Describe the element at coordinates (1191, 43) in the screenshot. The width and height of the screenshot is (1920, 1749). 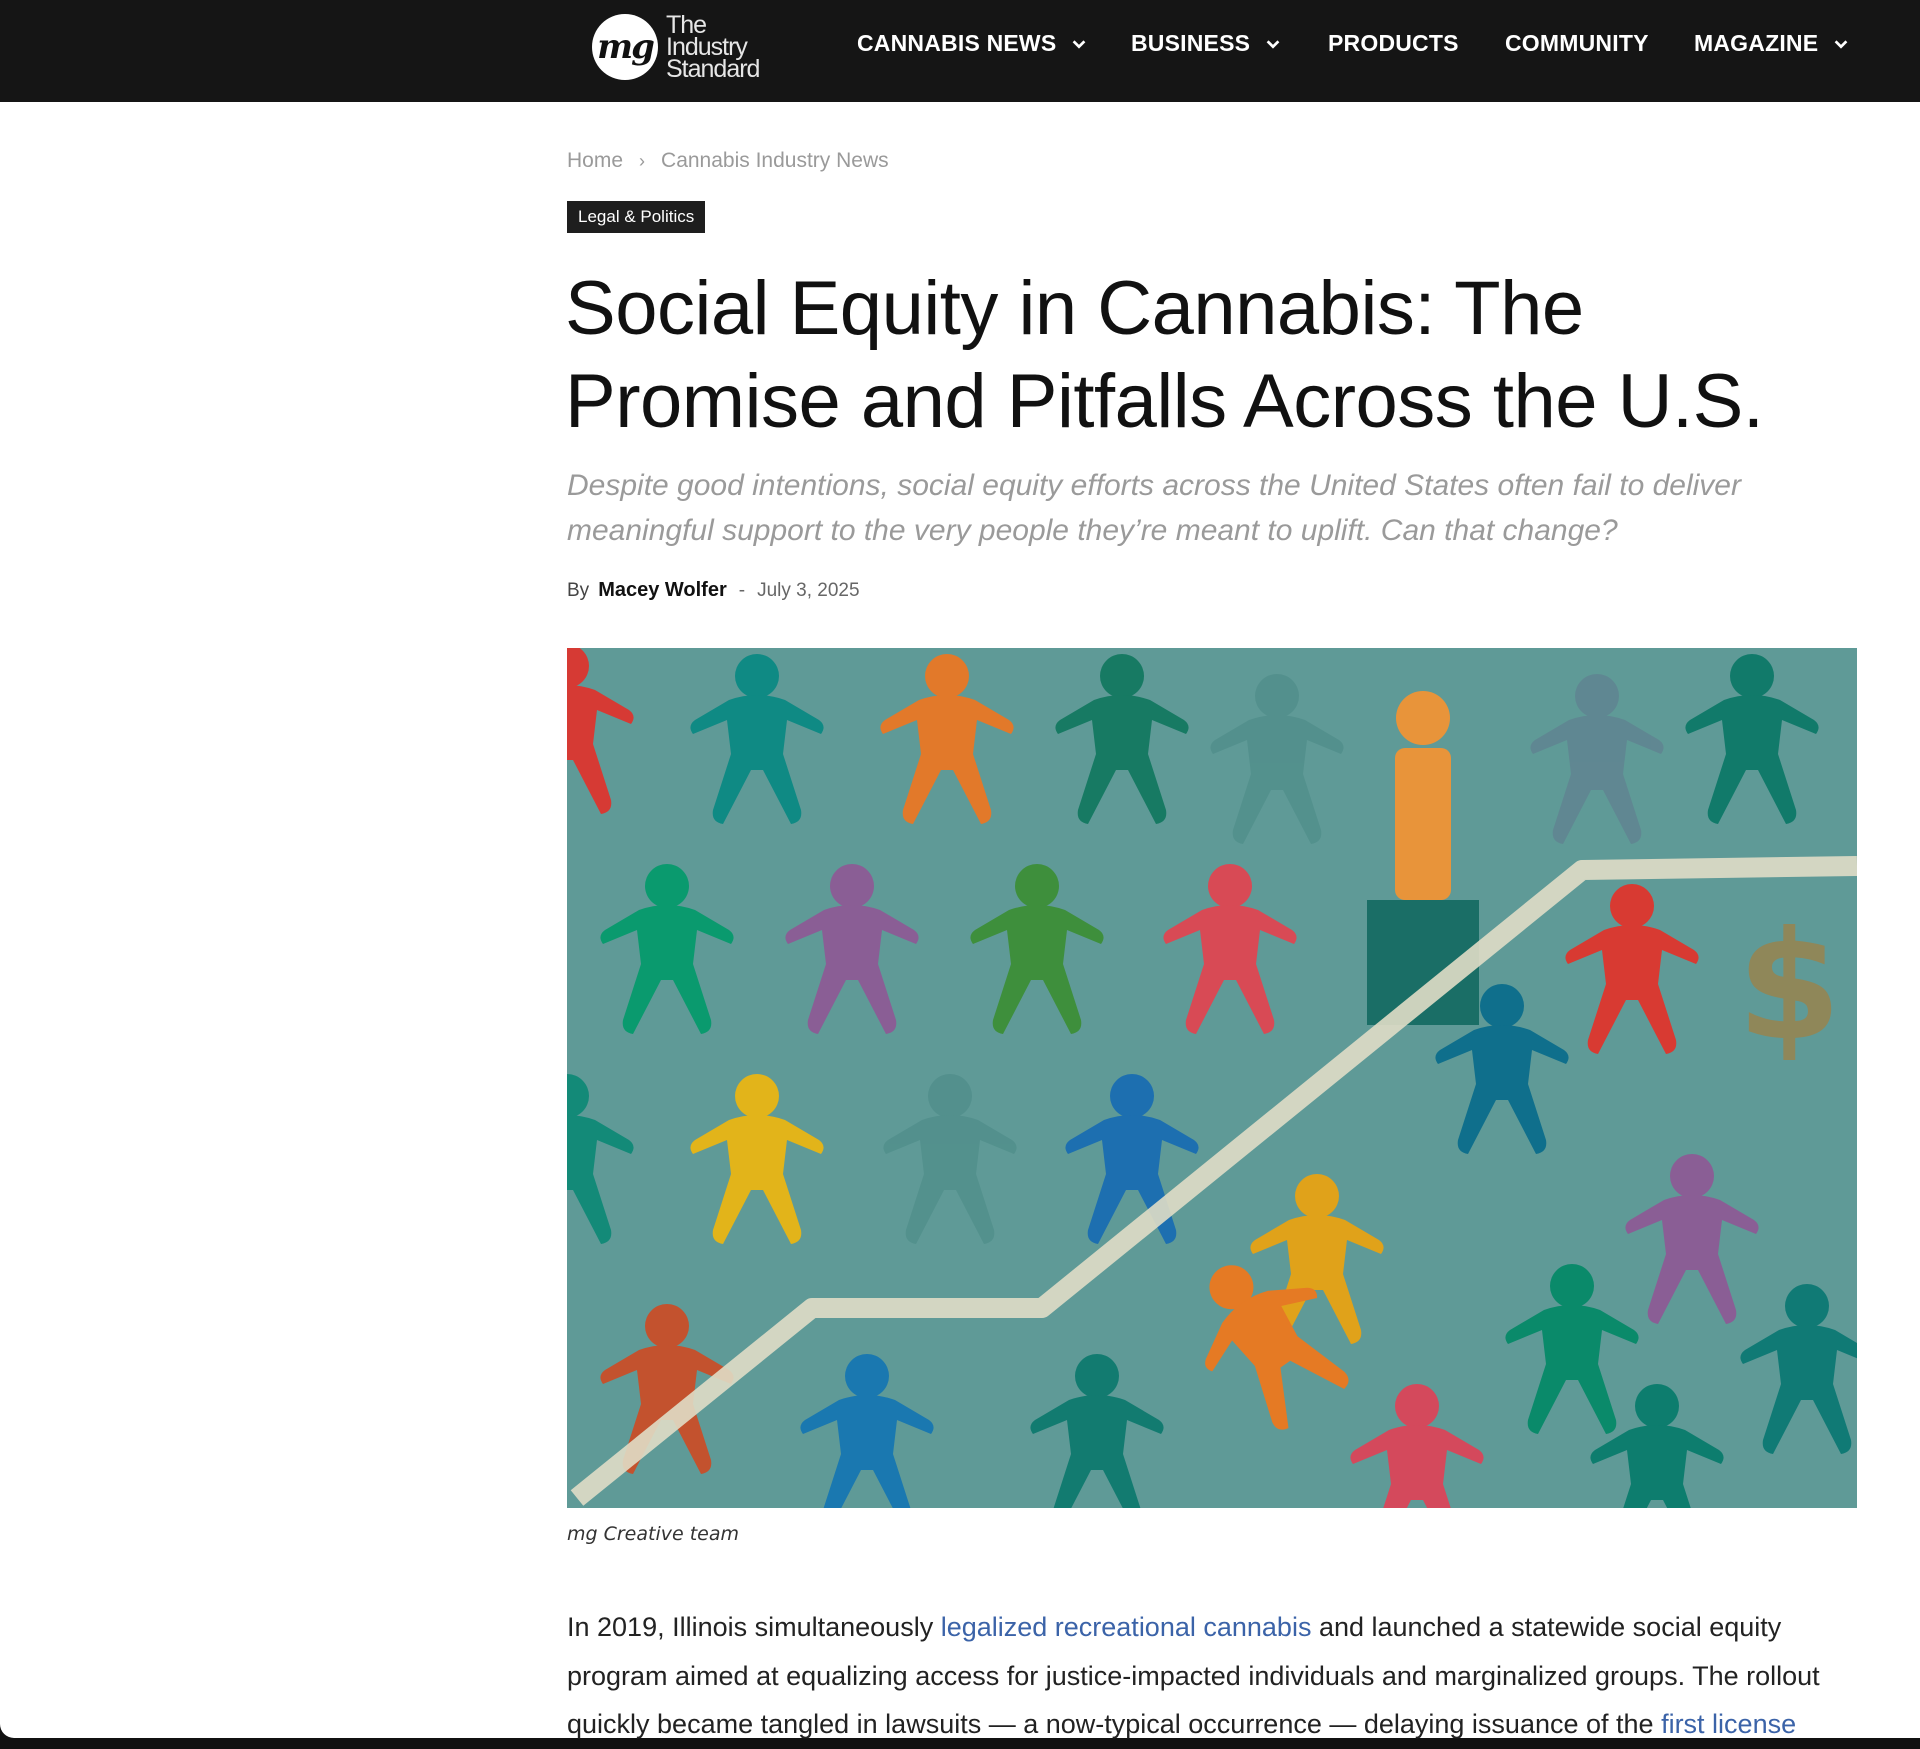
I see `nav-business-label: BUSINESS` at that location.